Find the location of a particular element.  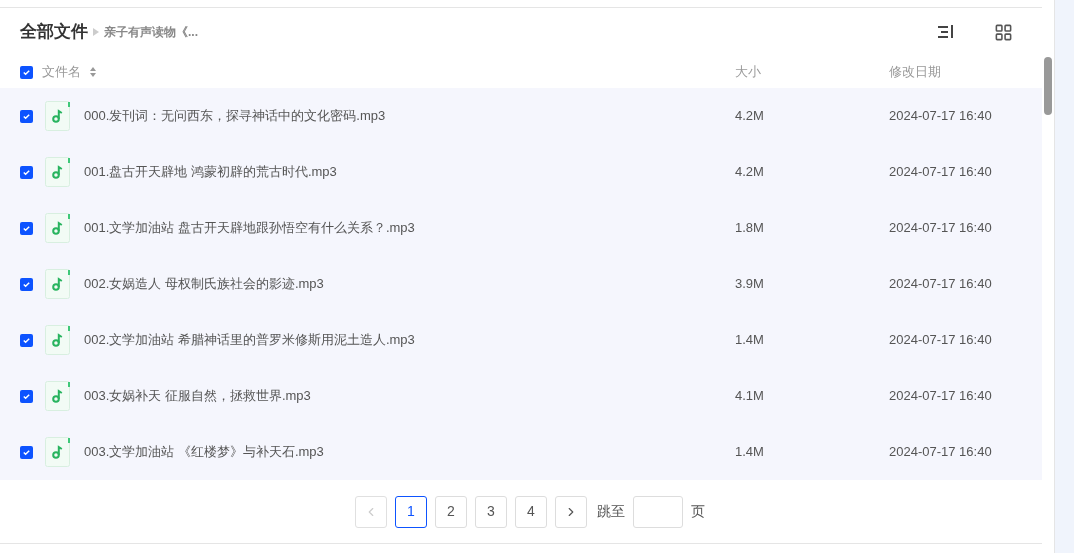

page-button: 1 is located at coordinates (411, 511).